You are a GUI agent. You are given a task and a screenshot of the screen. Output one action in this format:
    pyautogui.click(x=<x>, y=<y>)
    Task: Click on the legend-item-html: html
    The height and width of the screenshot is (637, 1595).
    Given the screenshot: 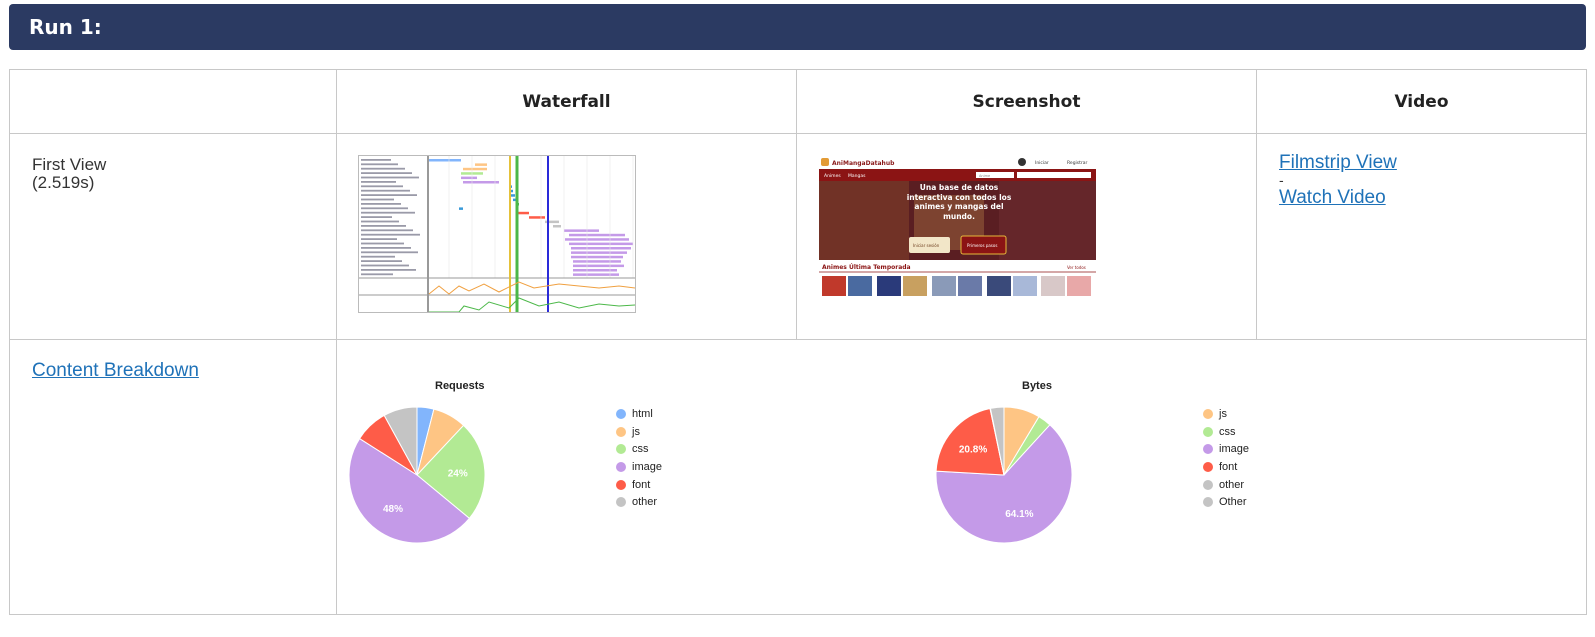 What is the action you would take?
    pyautogui.click(x=639, y=414)
    